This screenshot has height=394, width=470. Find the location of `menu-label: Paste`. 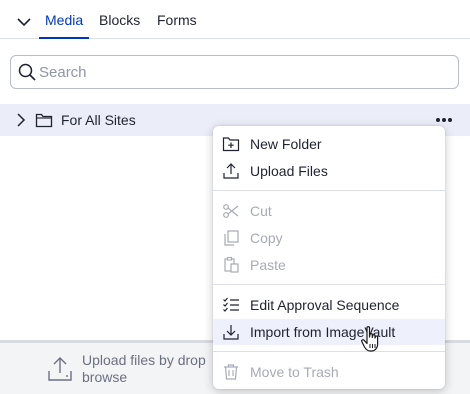

menu-label: Paste is located at coordinates (268, 265).